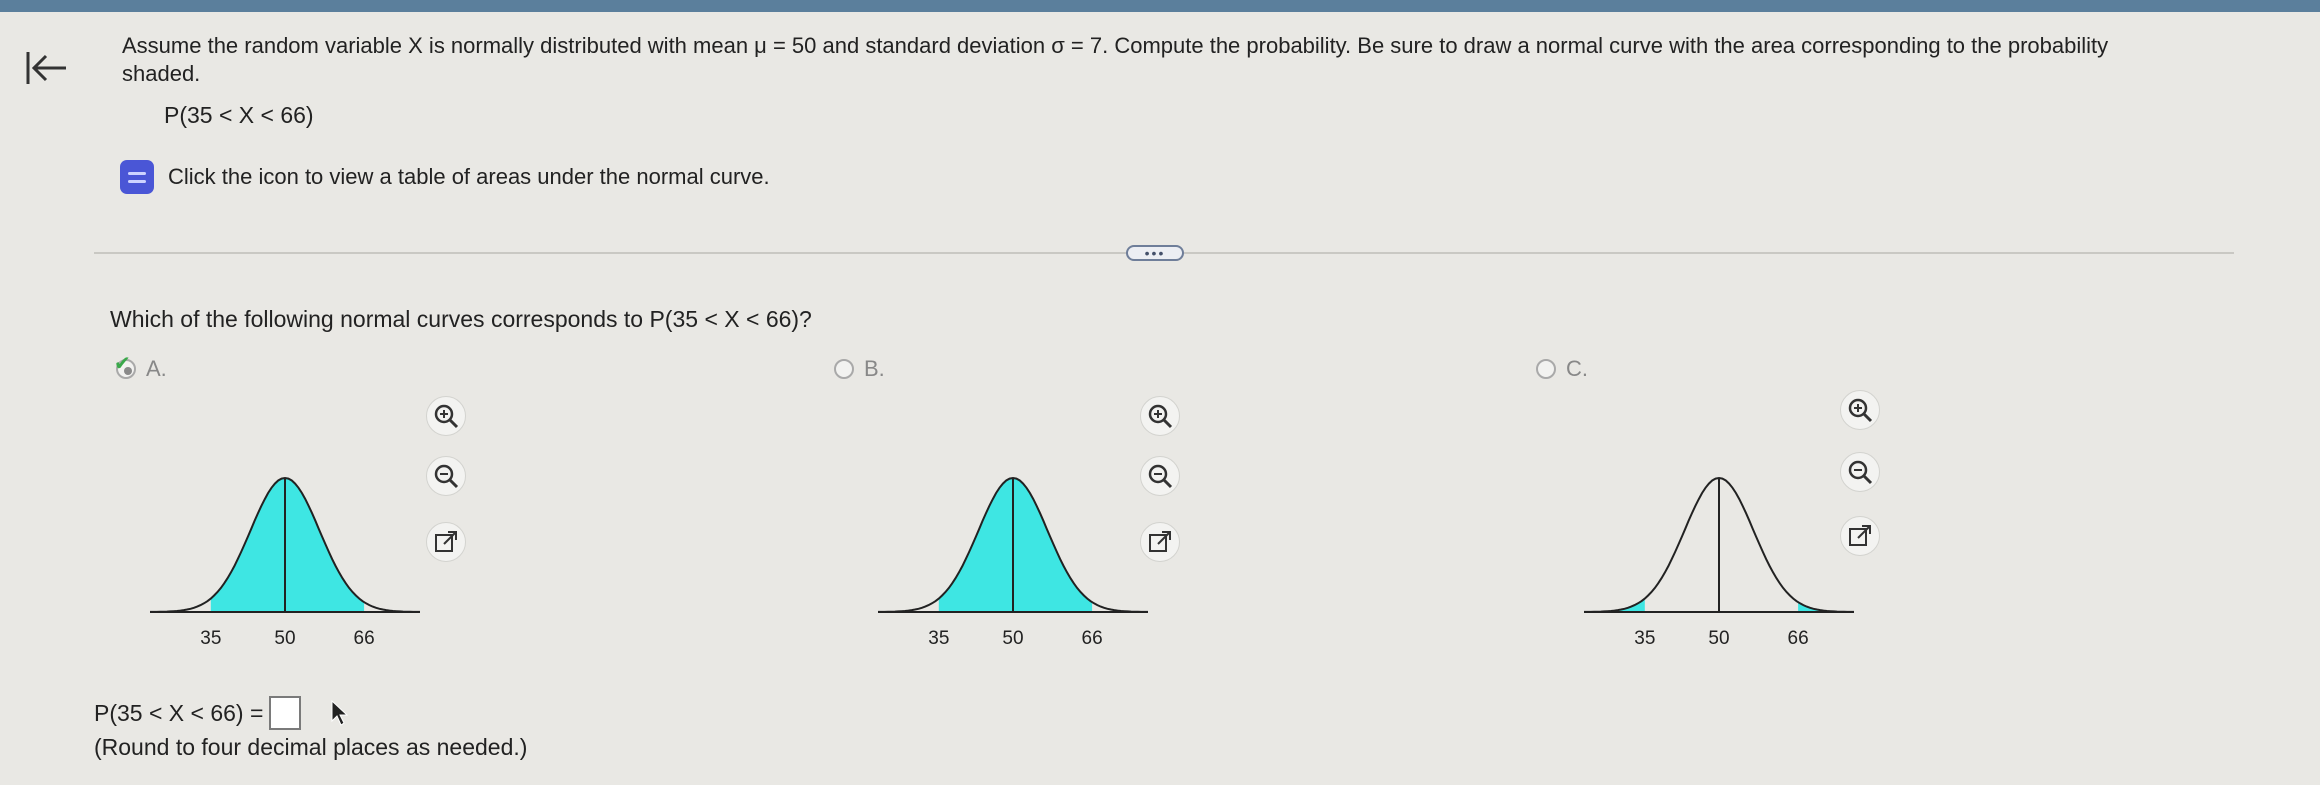  What do you see at coordinates (1644, 638) in the screenshot?
I see `curve-c-tick-35: 35` at bounding box center [1644, 638].